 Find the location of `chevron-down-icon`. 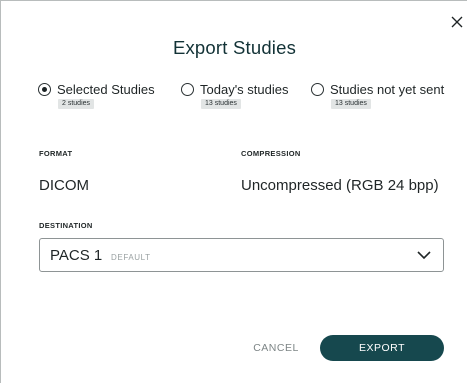

chevron-down-icon is located at coordinates (424, 255).